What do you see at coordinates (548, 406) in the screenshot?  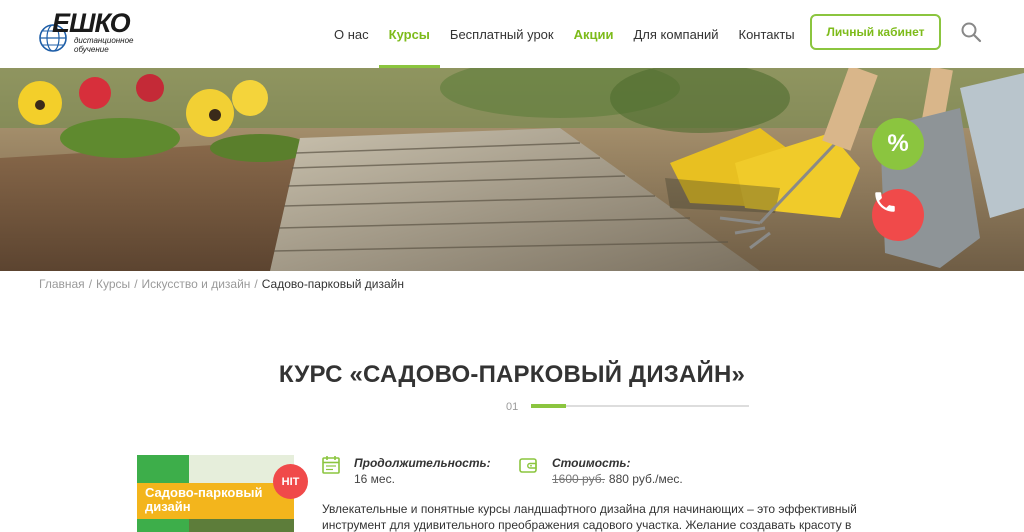 I see `slide-progress-fill` at bounding box center [548, 406].